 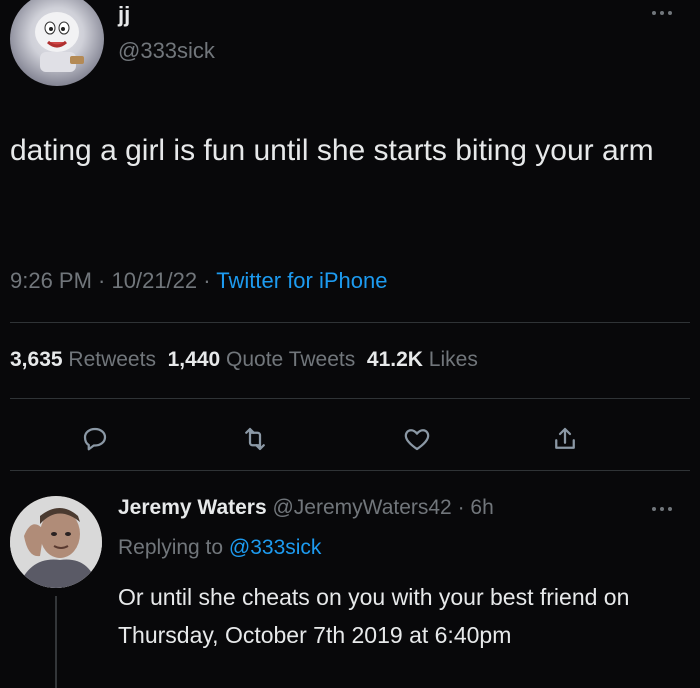 I want to click on more-options-icon, so click(x=662, y=13).